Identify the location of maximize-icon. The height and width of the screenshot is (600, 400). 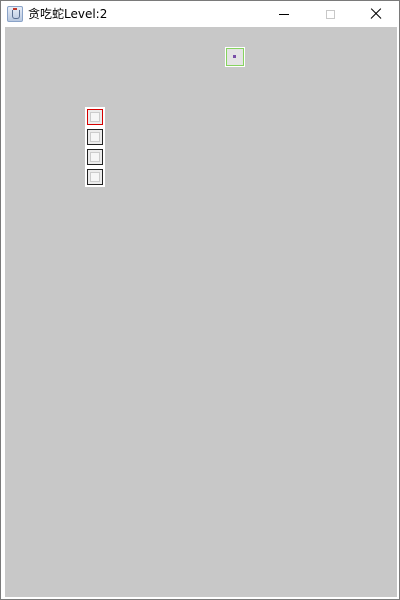
(330, 14).